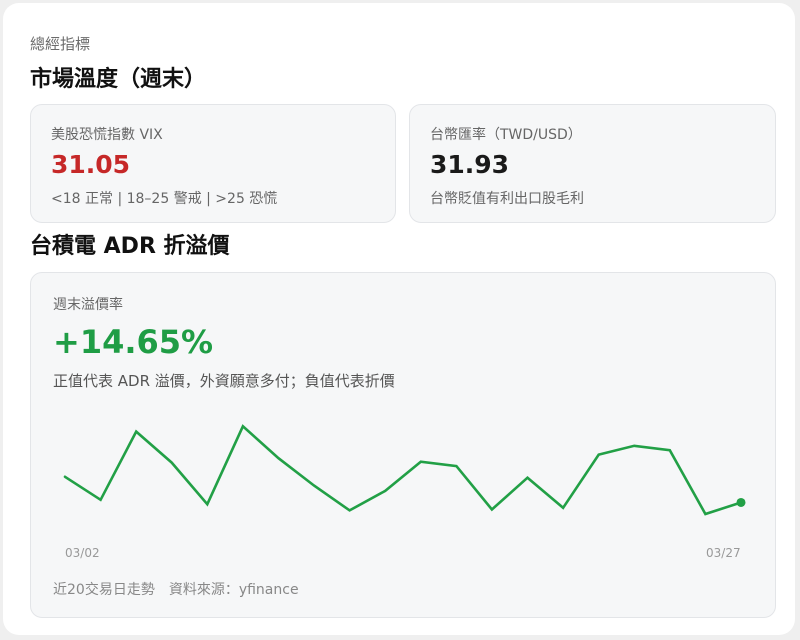 The height and width of the screenshot is (640, 800). Describe the element at coordinates (118, 79) in the screenshot. I see `page-title: 市場溫度（週末）` at that location.